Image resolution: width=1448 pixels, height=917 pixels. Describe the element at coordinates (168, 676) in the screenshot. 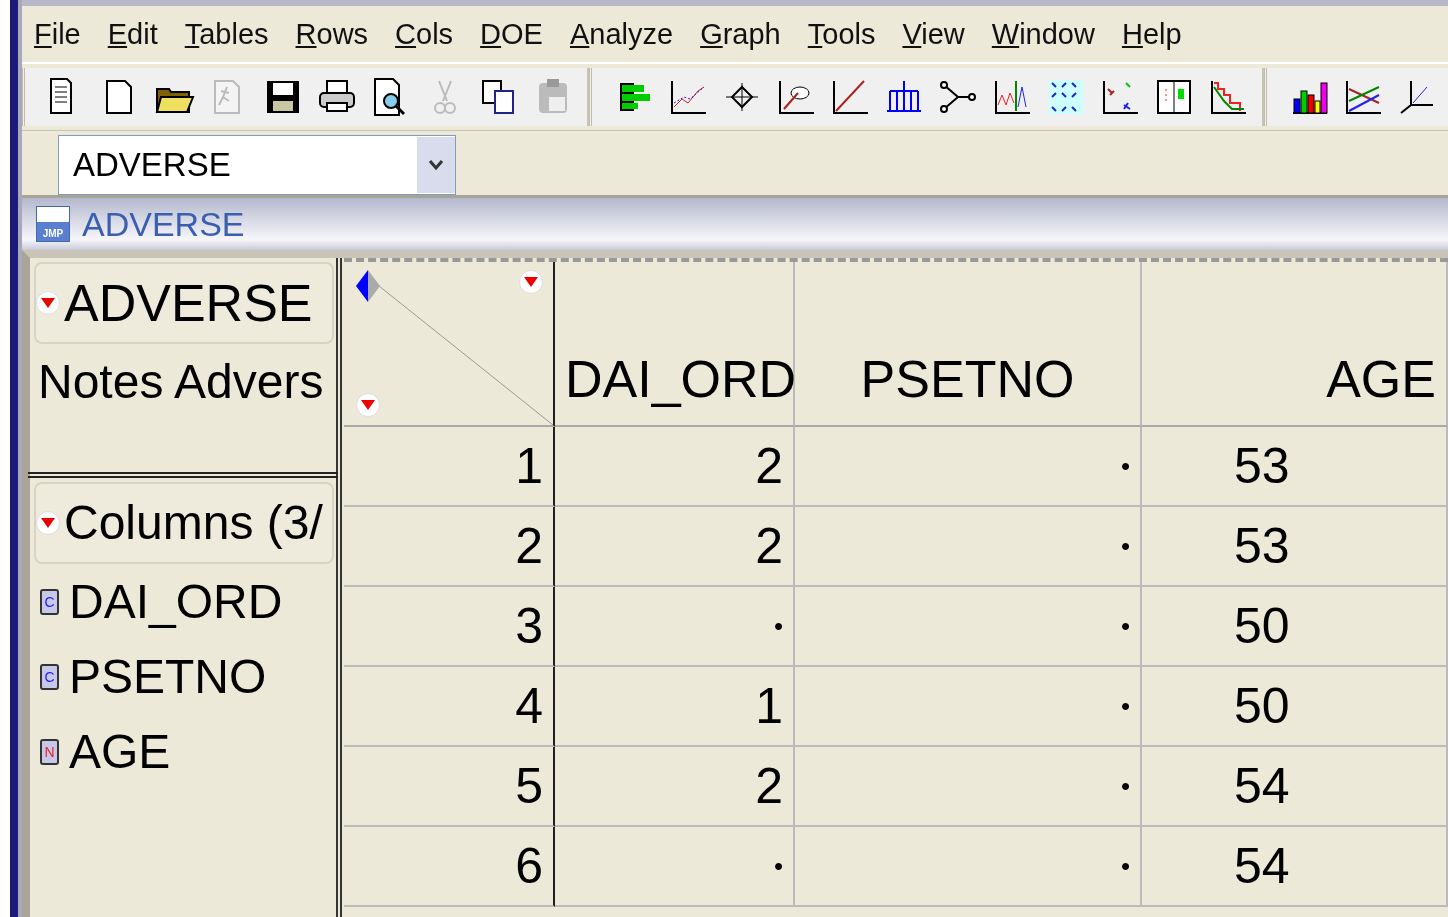

I see `column-name: PSETNO` at that location.